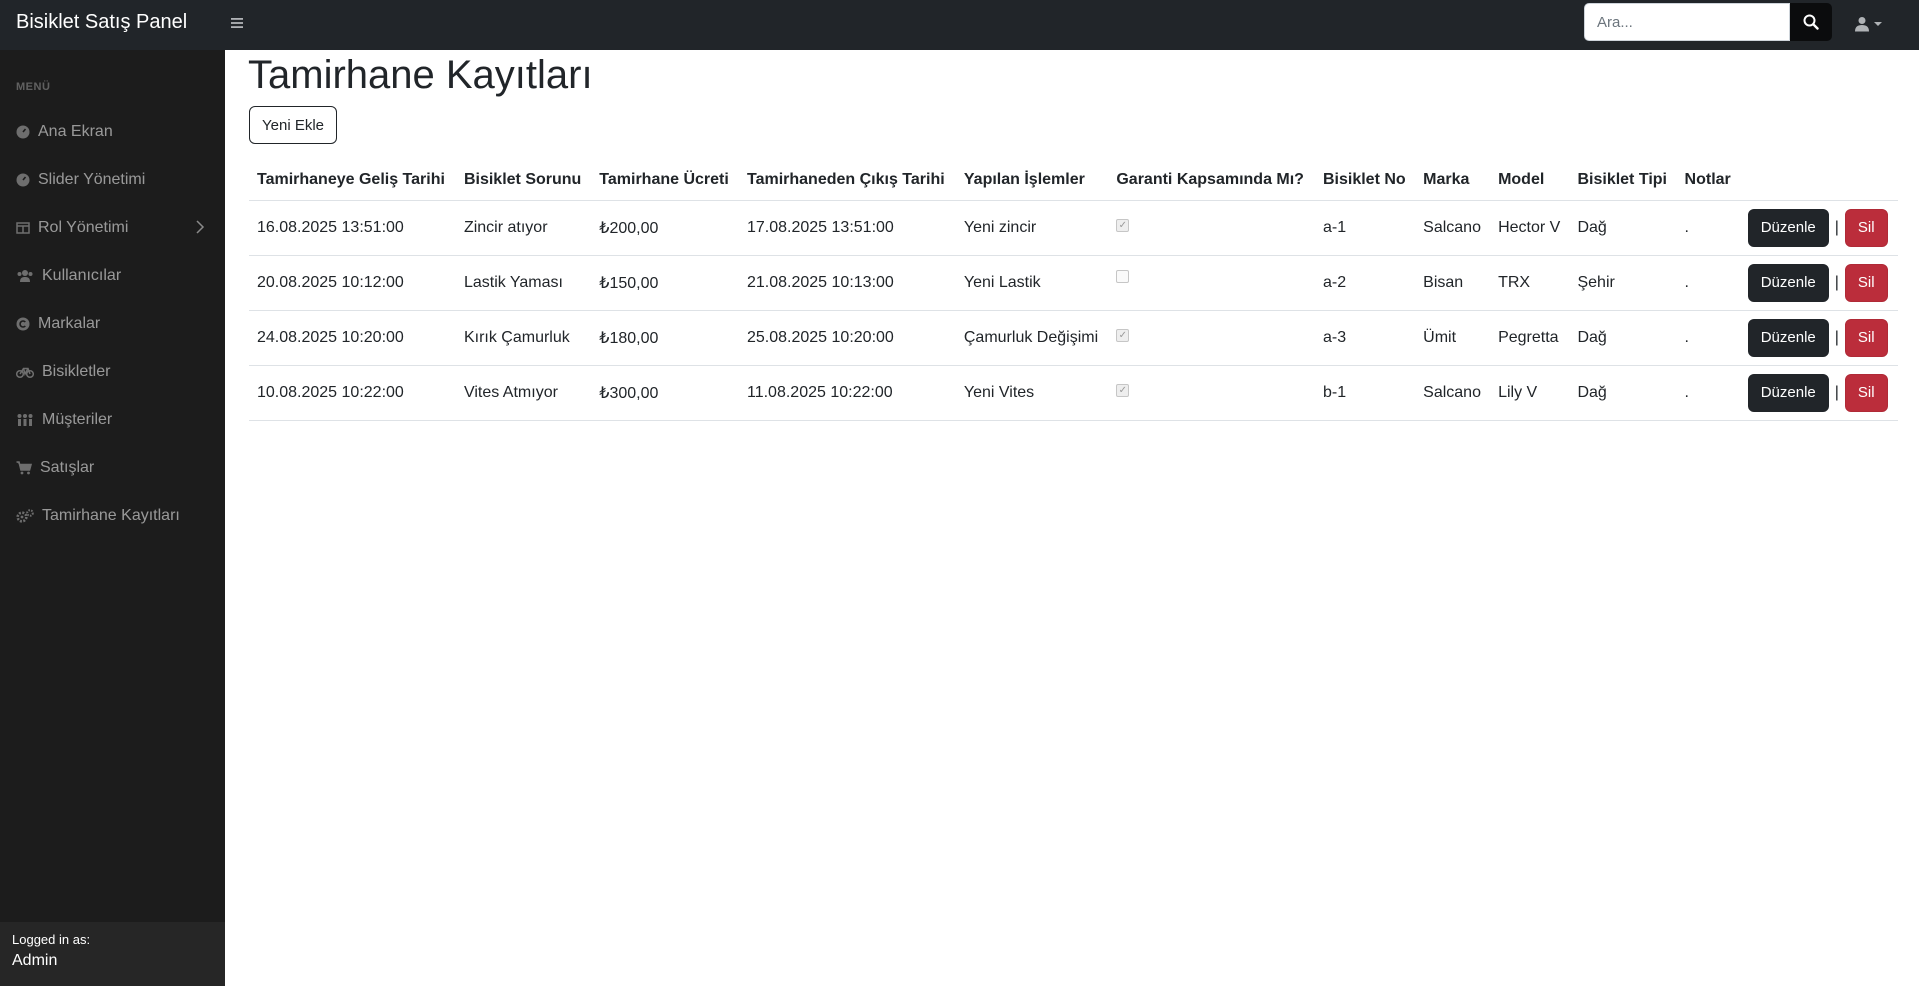 Image resolution: width=1919 pixels, height=986 pixels. I want to click on model-cell: Pegretta, so click(1530, 338).